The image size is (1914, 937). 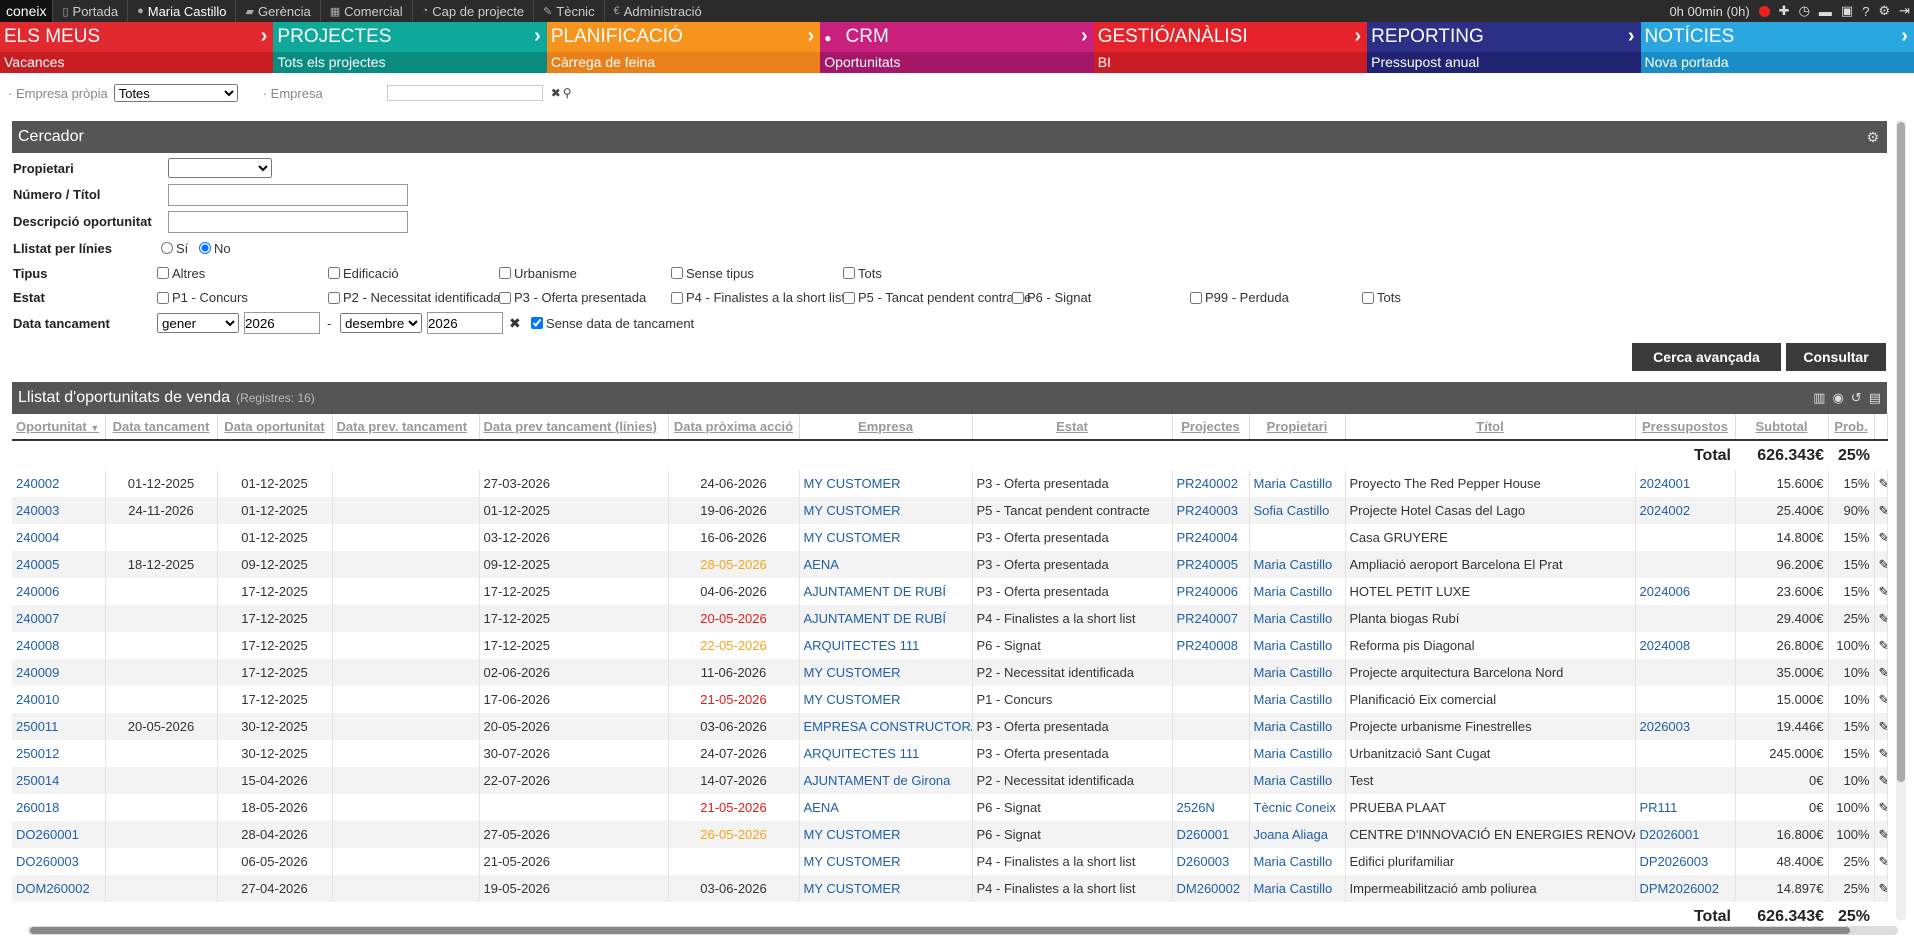 What do you see at coordinates (59, 537) in the screenshot?
I see `cell-op: 240004` at bounding box center [59, 537].